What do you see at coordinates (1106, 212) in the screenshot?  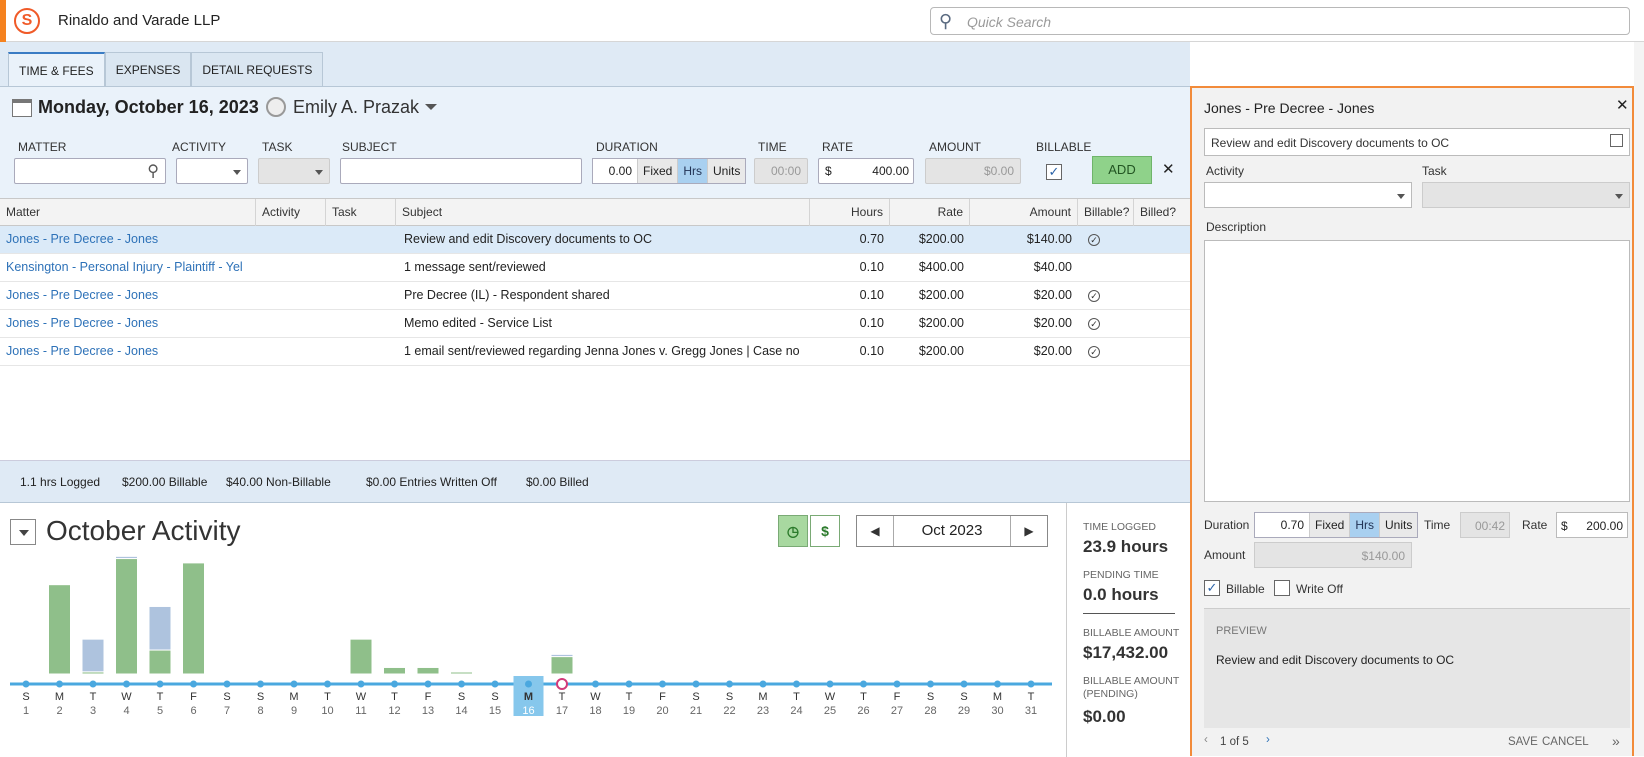 I see `col-billable: Billable?` at bounding box center [1106, 212].